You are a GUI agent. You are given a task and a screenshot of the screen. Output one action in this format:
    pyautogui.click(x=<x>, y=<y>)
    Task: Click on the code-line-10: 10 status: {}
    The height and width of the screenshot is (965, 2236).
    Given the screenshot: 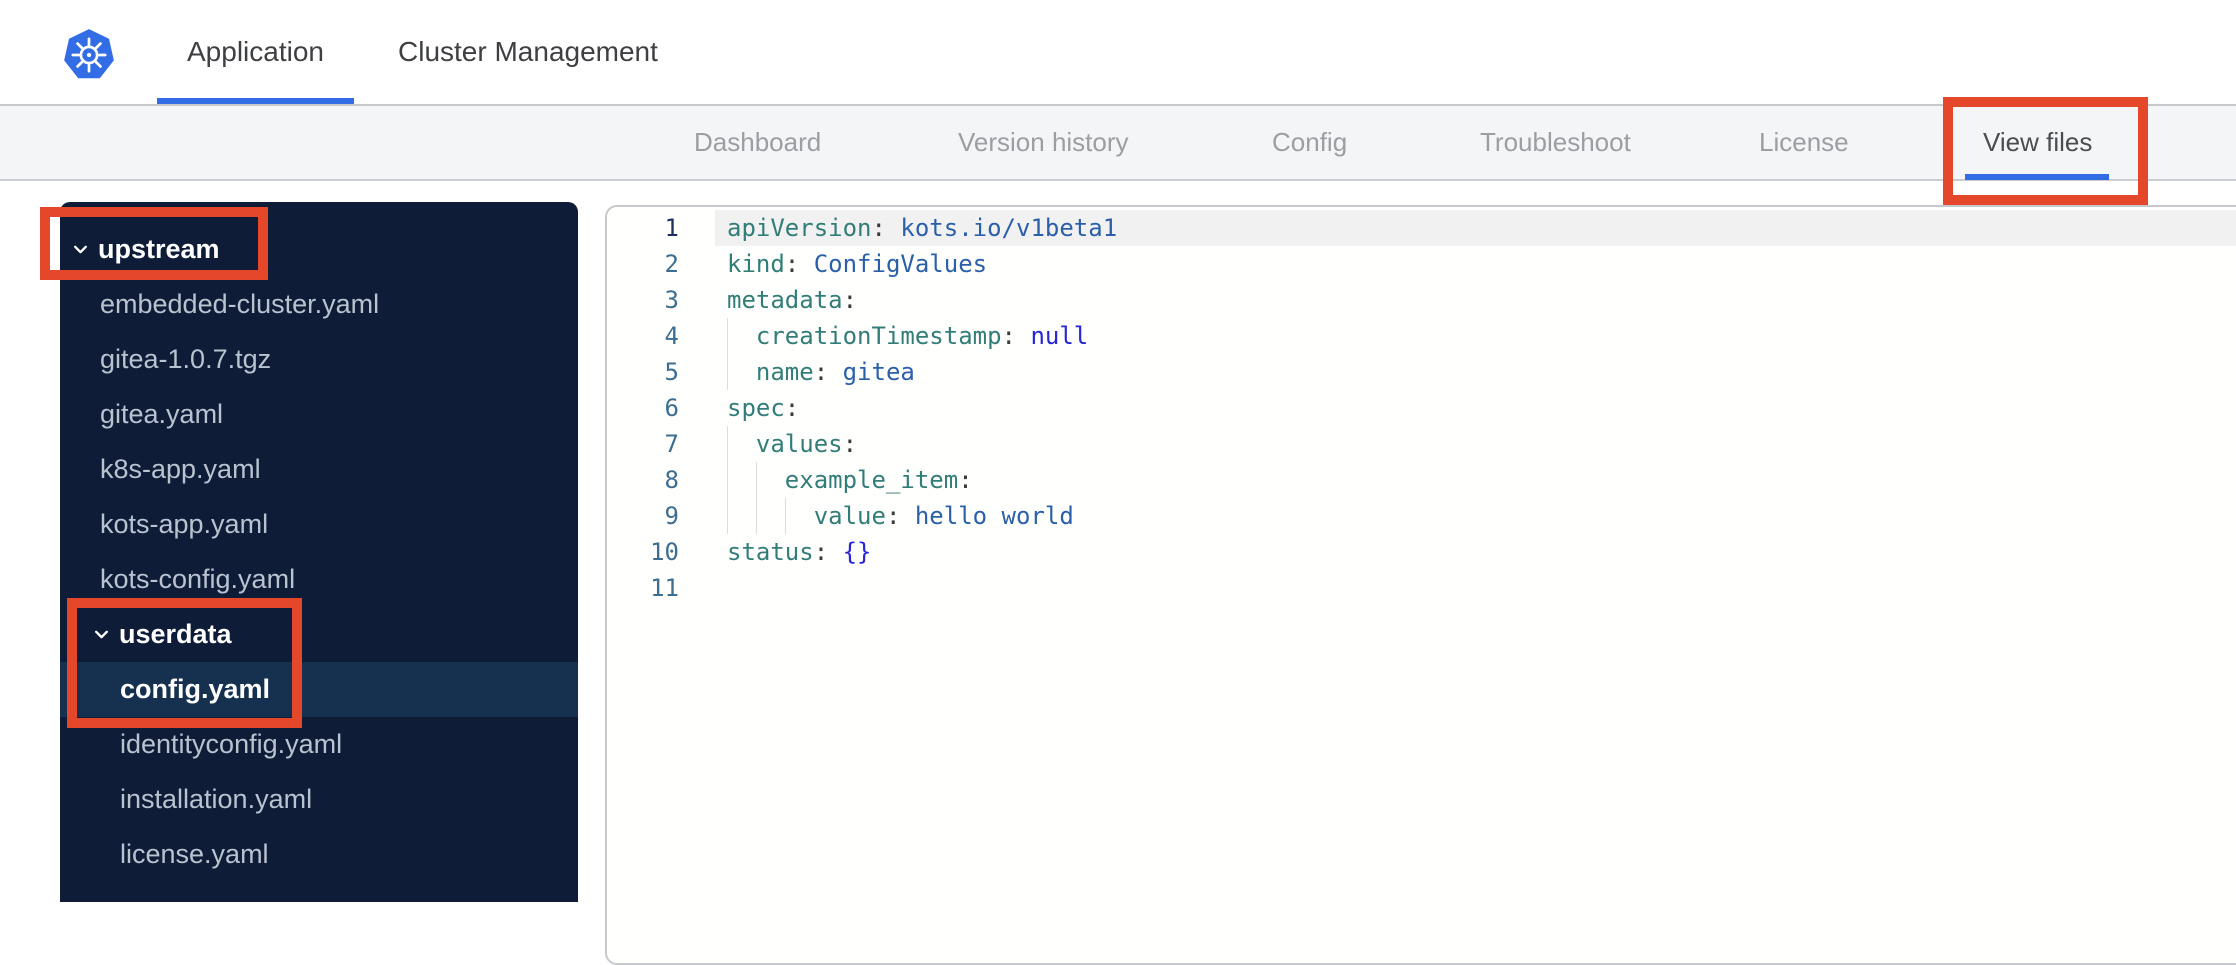 What is the action you would take?
    pyautogui.click(x=1421, y=552)
    